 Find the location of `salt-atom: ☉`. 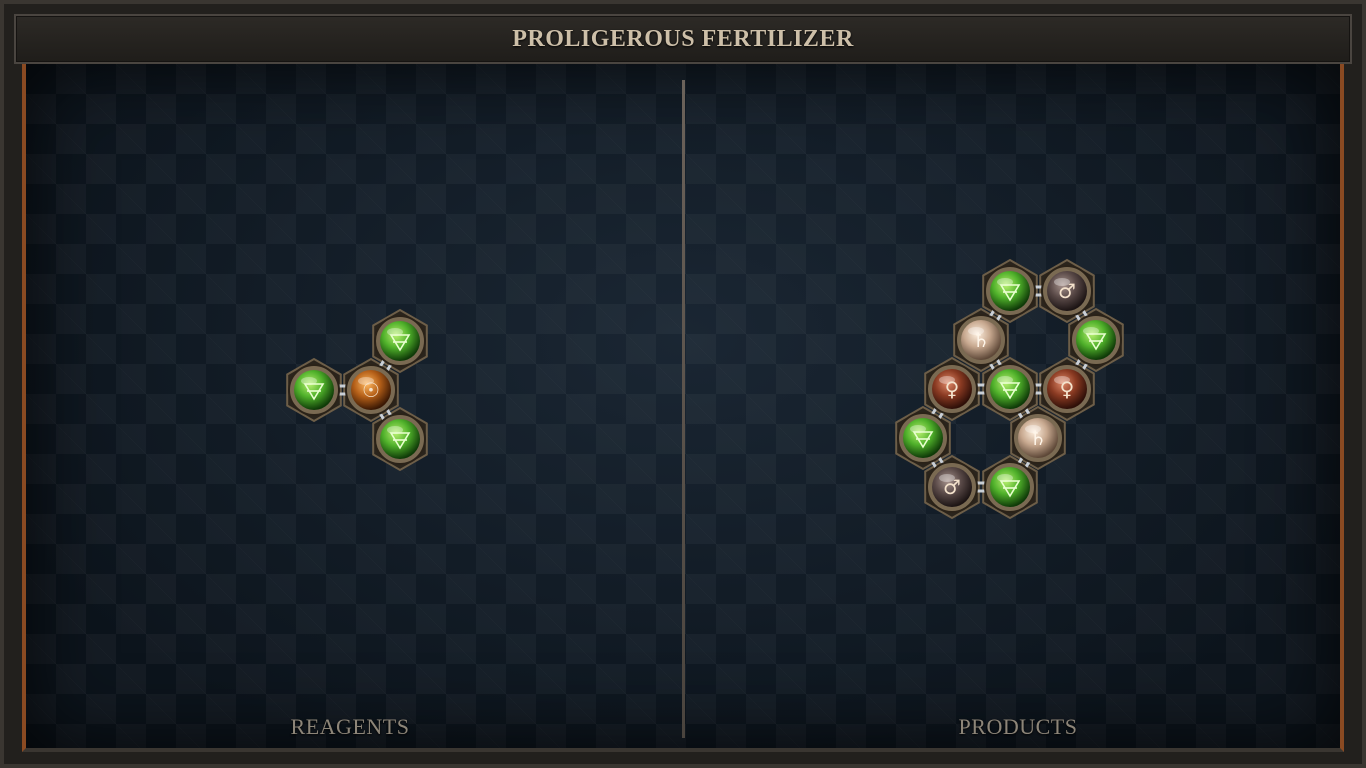

salt-atom: ☉ is located at coordinates (371, 390).